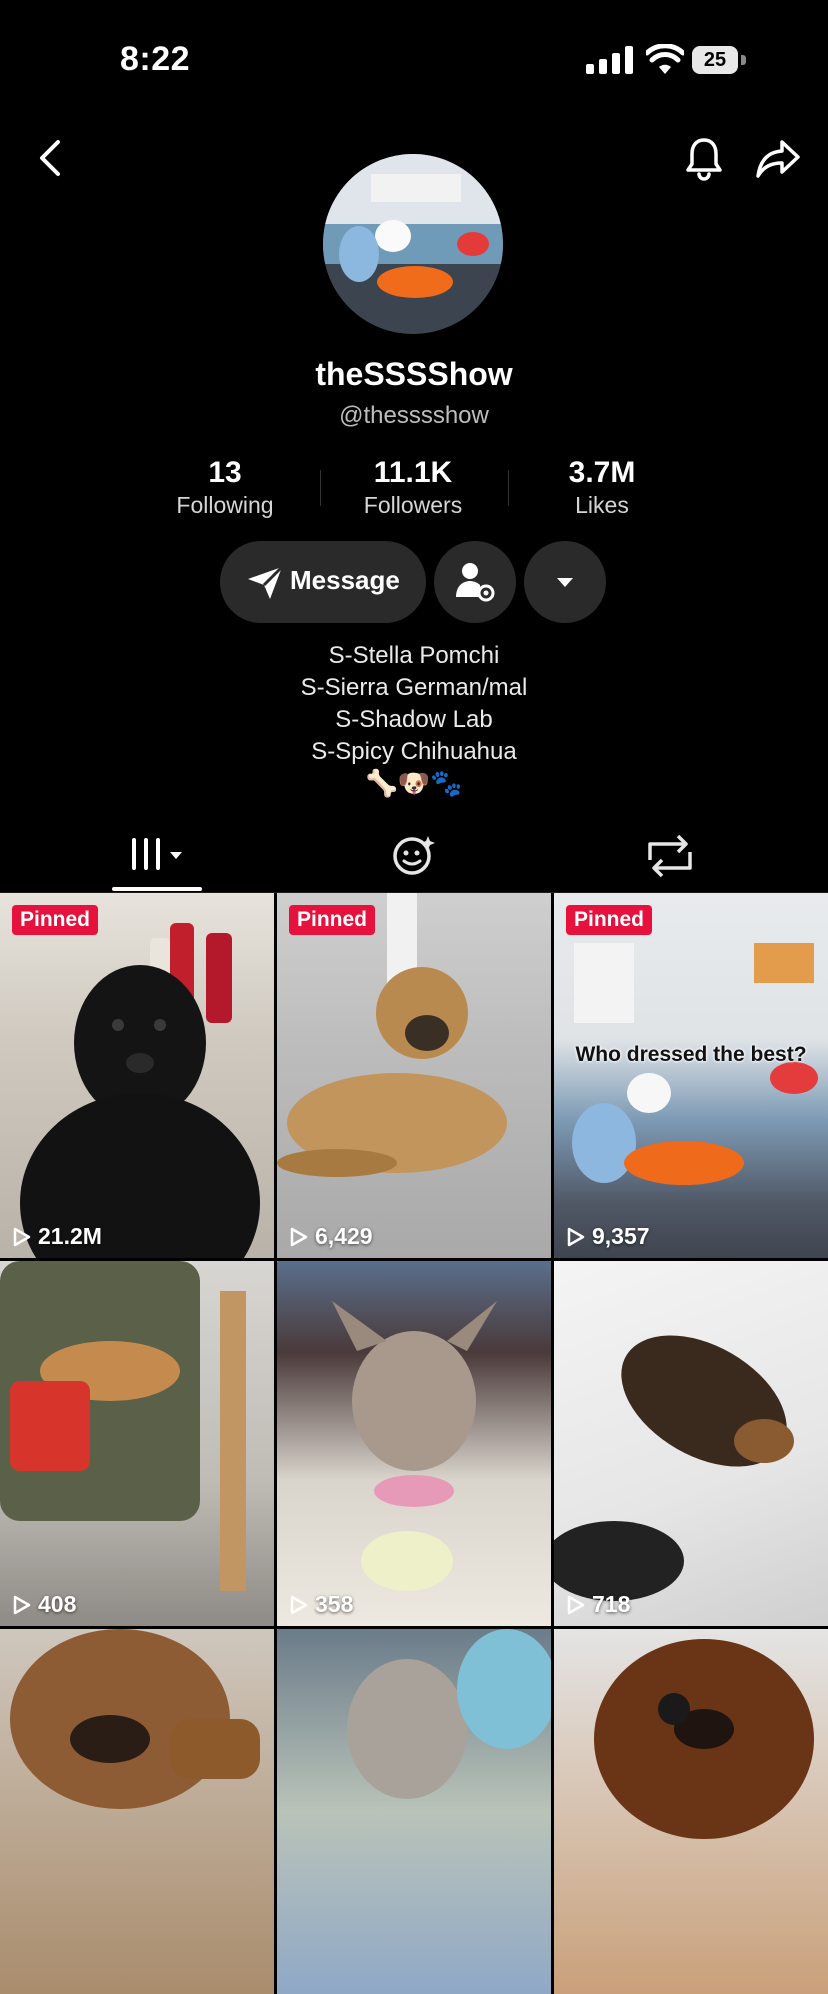 This screenshot has width=828, height=1994. Describe the element at coordinates (611, 1604) in the screenshot. I see `view-count-text: 718` at that location.